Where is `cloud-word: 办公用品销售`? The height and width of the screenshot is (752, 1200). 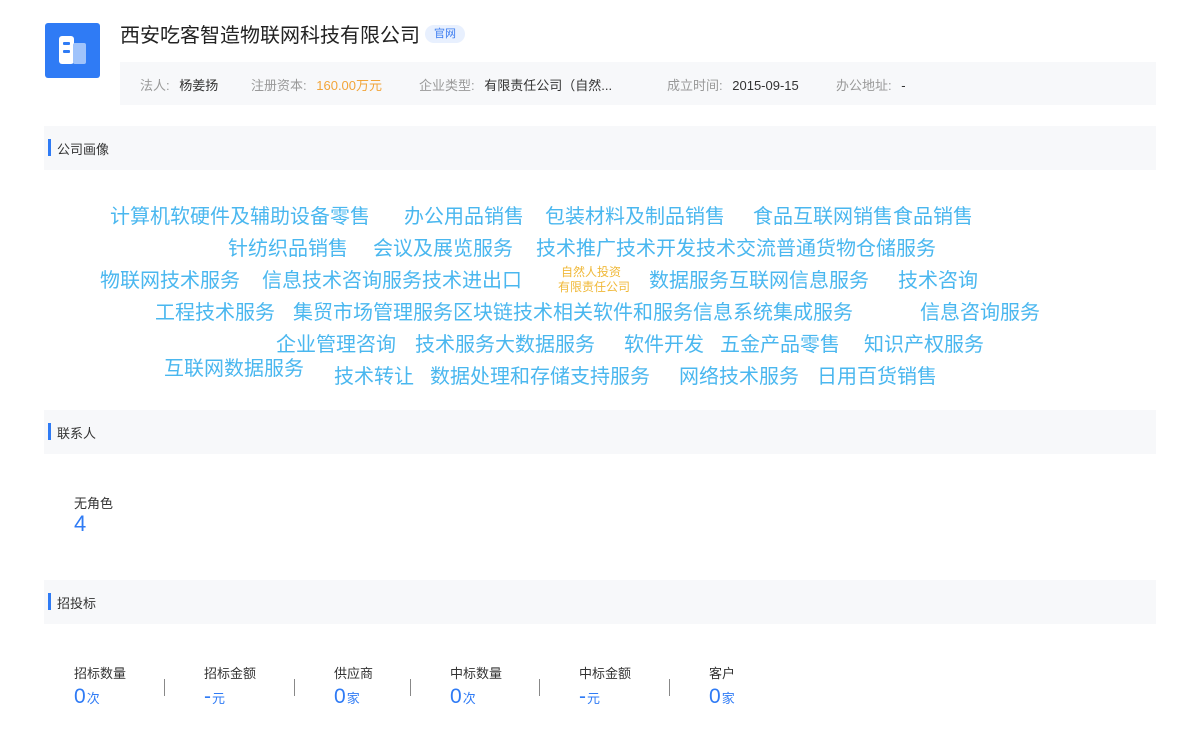
cloud-word: 办公用品销售 is located at coordinates (464, 214).